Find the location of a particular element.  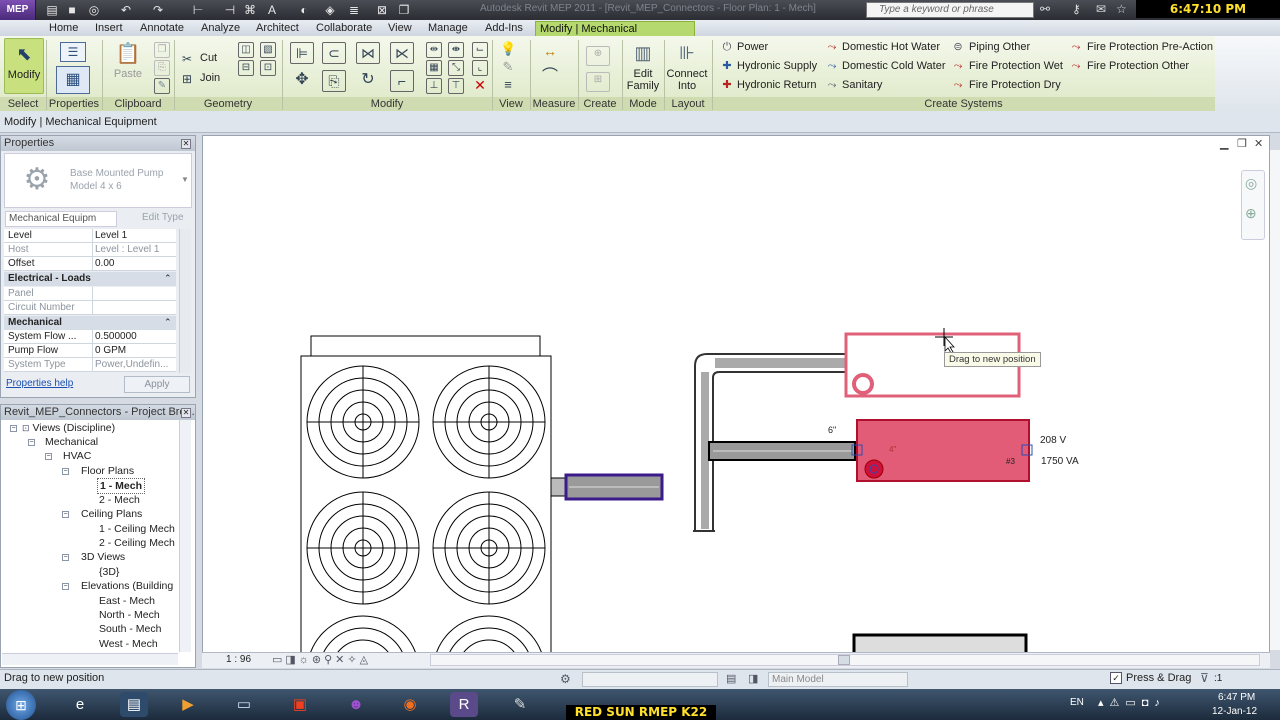

copy-clipboard-icon: ⎘ is located at coordinates (162, 68).